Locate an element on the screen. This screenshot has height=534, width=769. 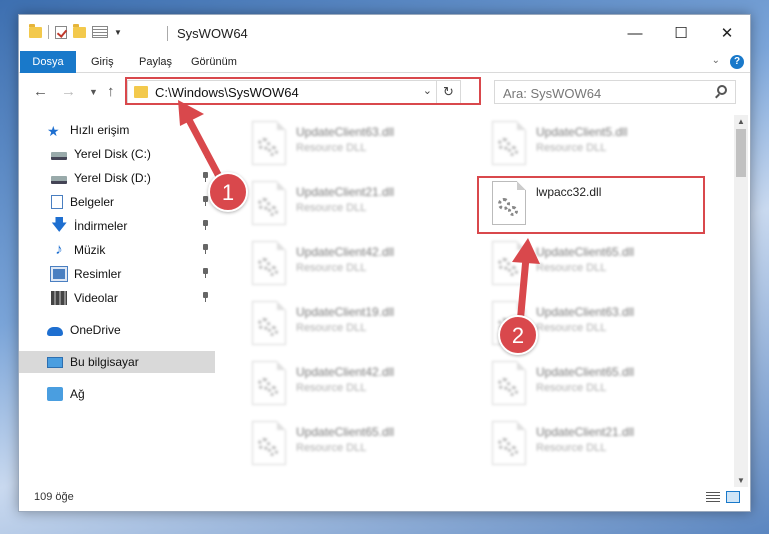
nav-item-downloads: 🡇 İndirmeler is located at coordinates (117, 226).